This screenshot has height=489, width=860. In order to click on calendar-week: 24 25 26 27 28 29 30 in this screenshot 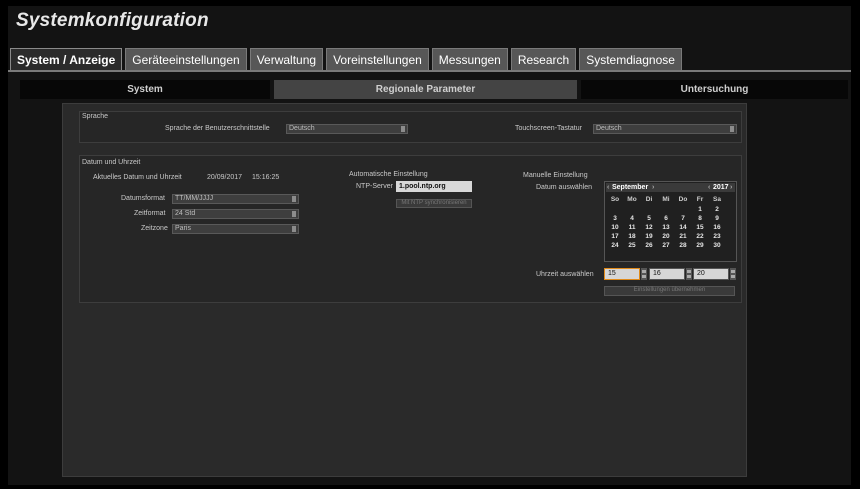, I will do `click(670, 245)`.